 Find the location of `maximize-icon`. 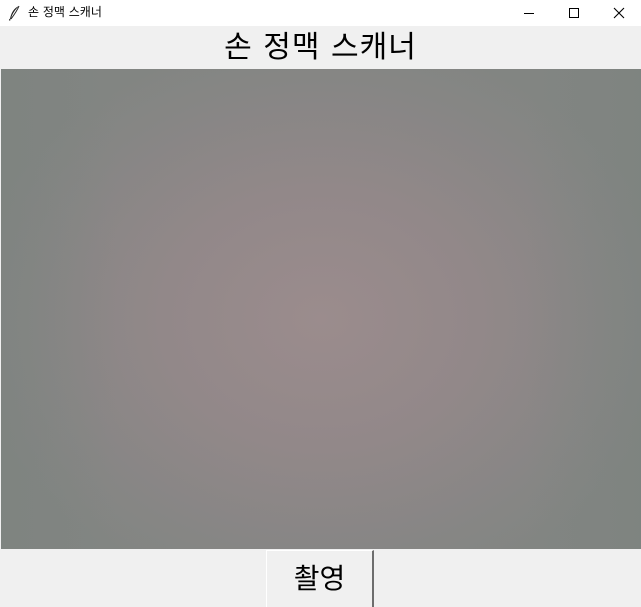

maximize-icon is located at coordinates (574, 13).